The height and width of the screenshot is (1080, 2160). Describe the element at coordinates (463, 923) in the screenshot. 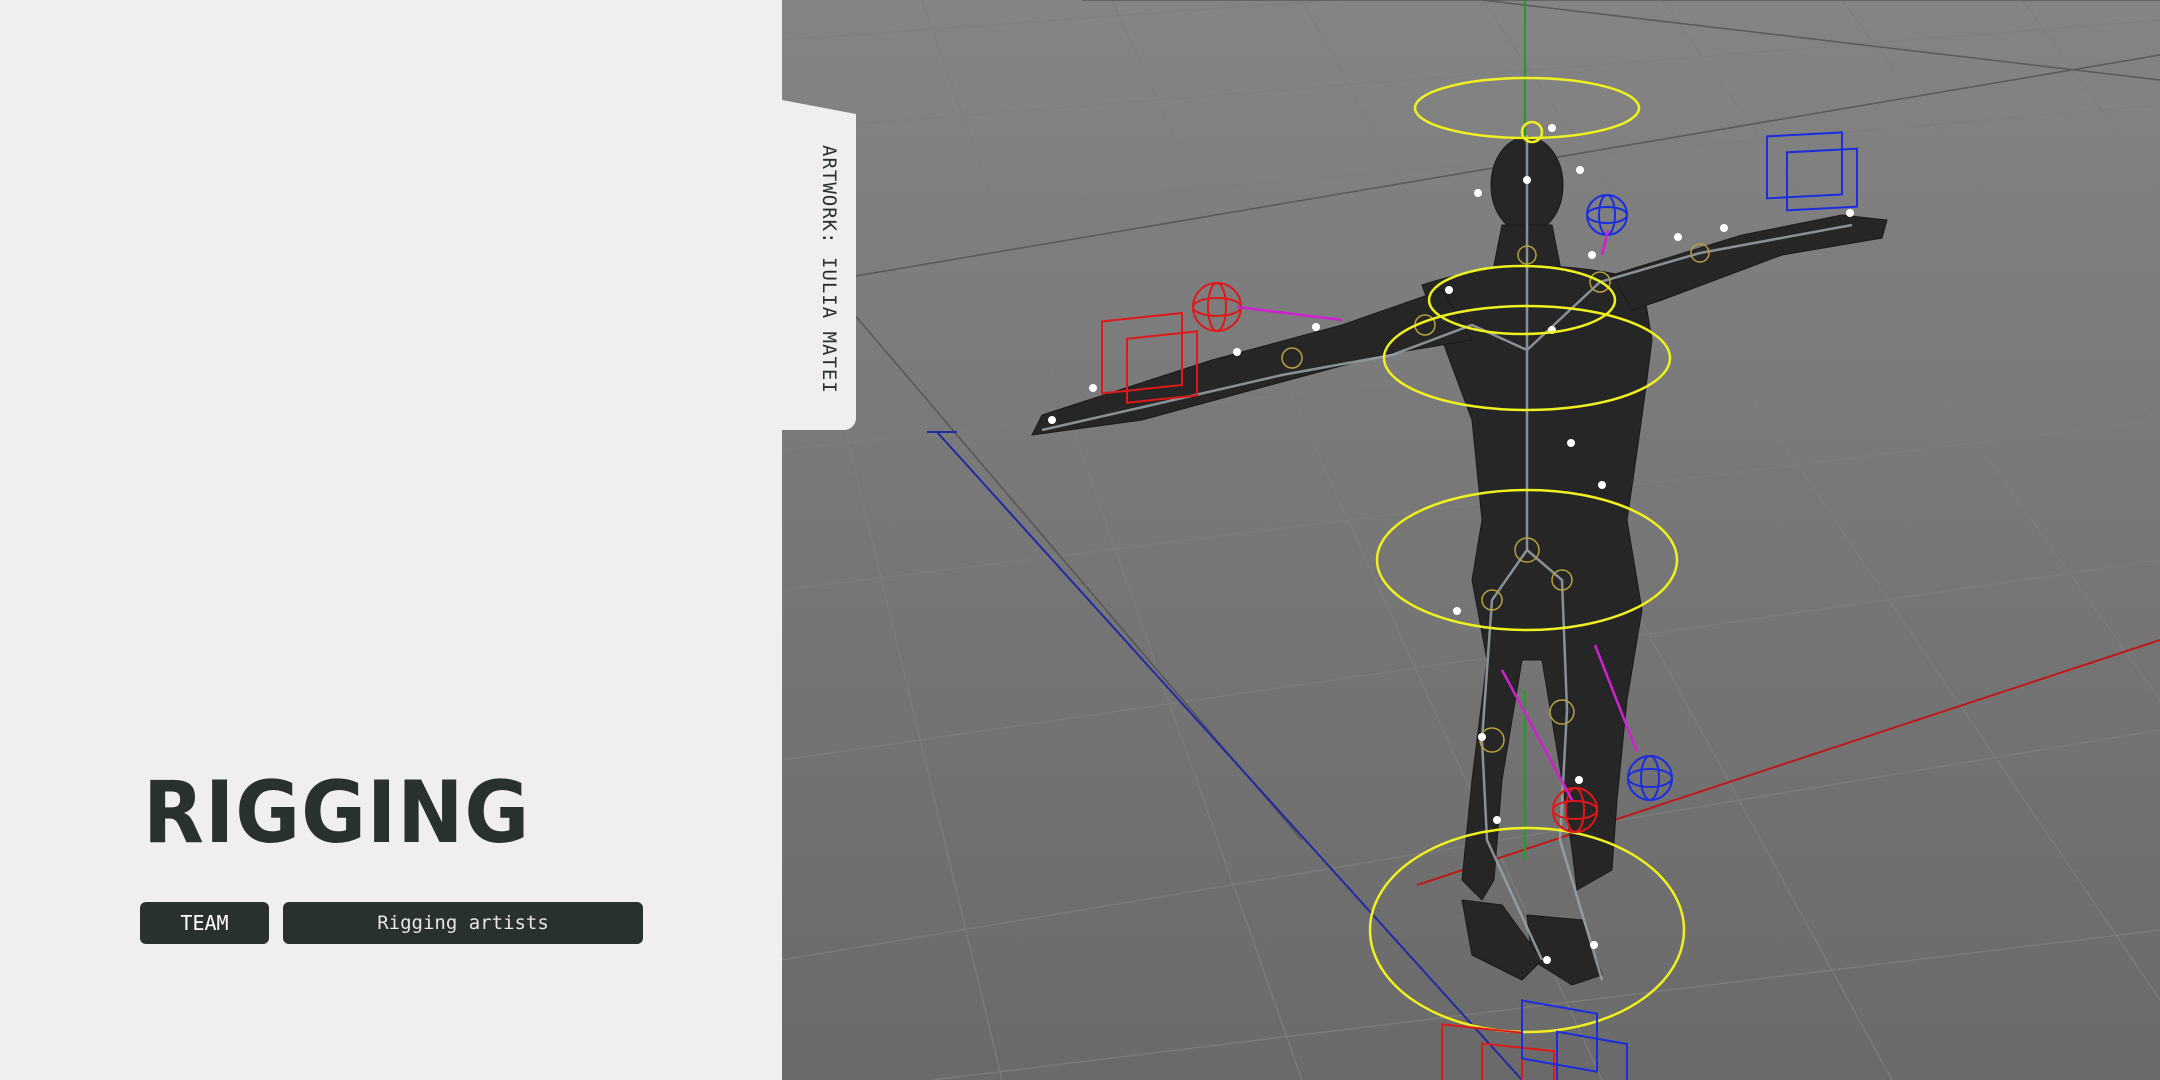

I see `team-value-tag: Rigging artists` at that location.